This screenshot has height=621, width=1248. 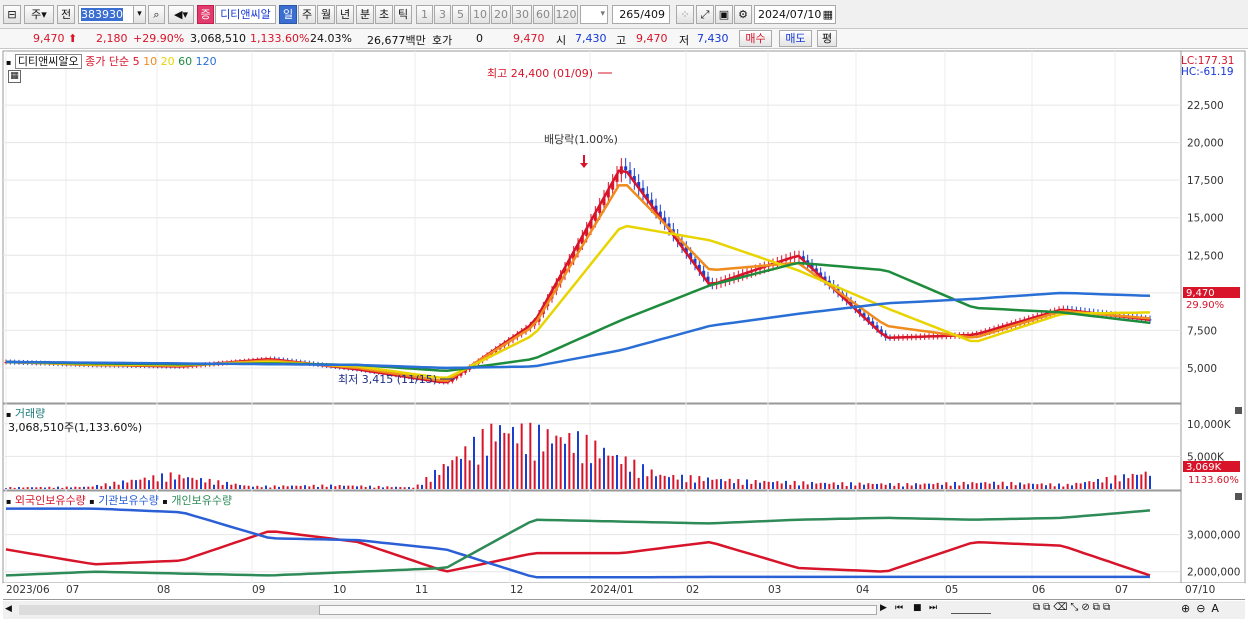 I want to click on price-y-tick-label: 12,500, so click(x=1205, y=256).